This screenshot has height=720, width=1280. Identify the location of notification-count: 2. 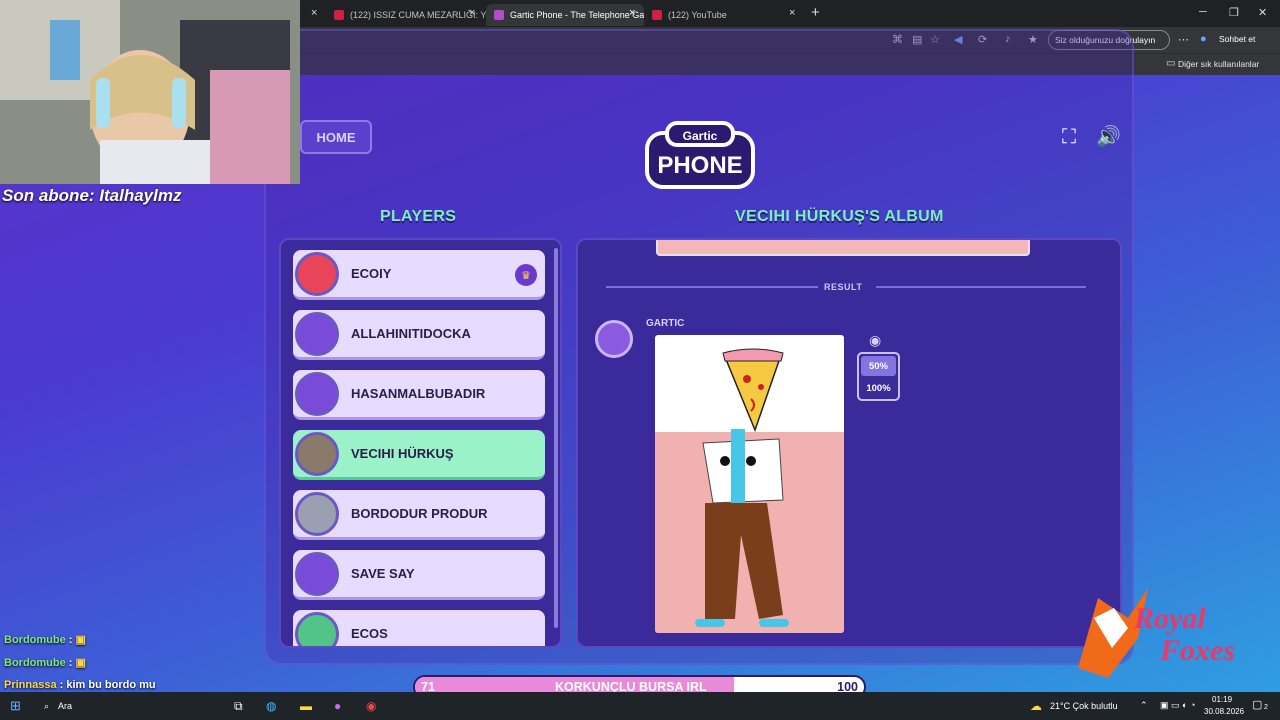
(1266, 707).